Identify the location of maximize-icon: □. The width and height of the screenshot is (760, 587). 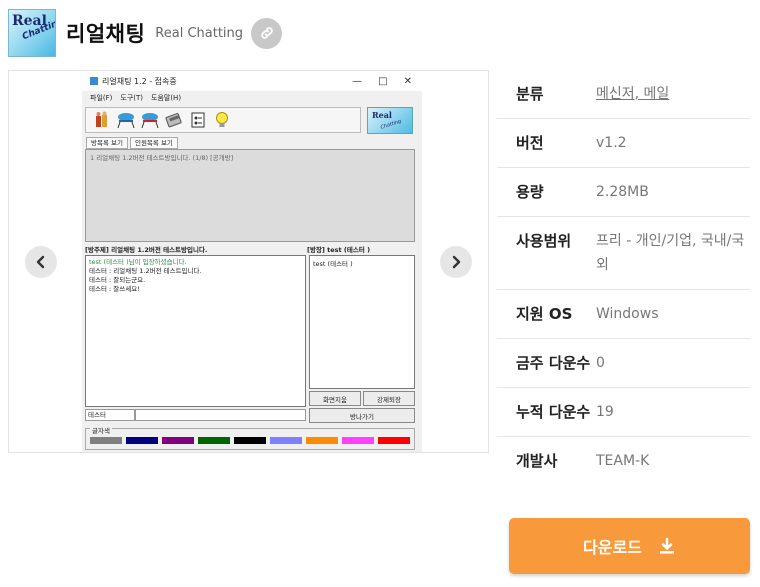
(383, 81).